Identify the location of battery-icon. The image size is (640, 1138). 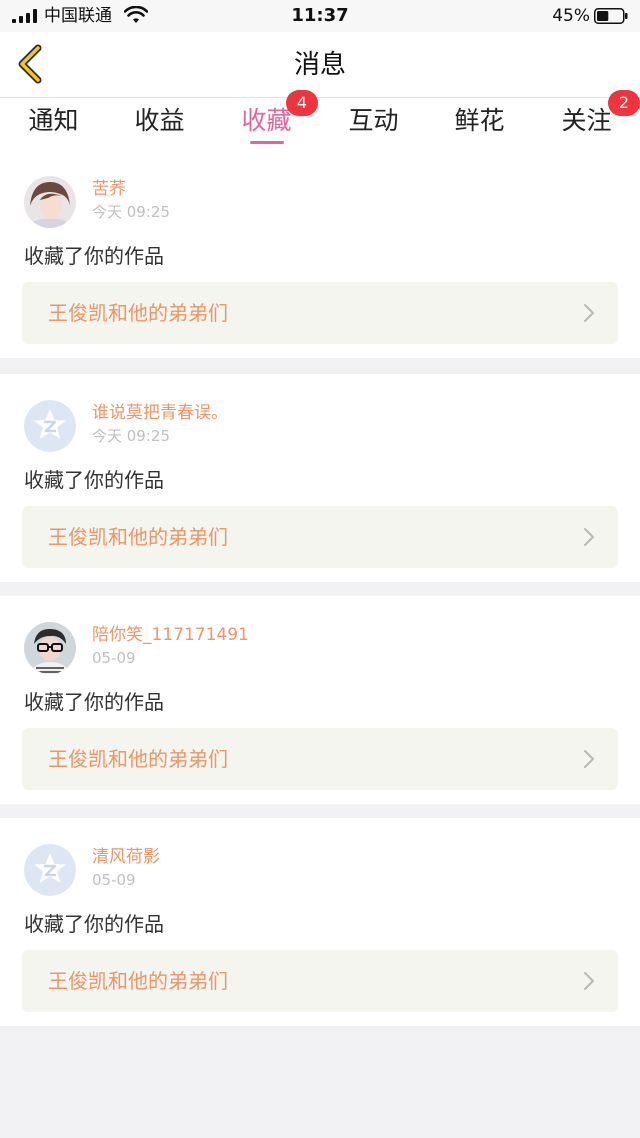
(611, 16).